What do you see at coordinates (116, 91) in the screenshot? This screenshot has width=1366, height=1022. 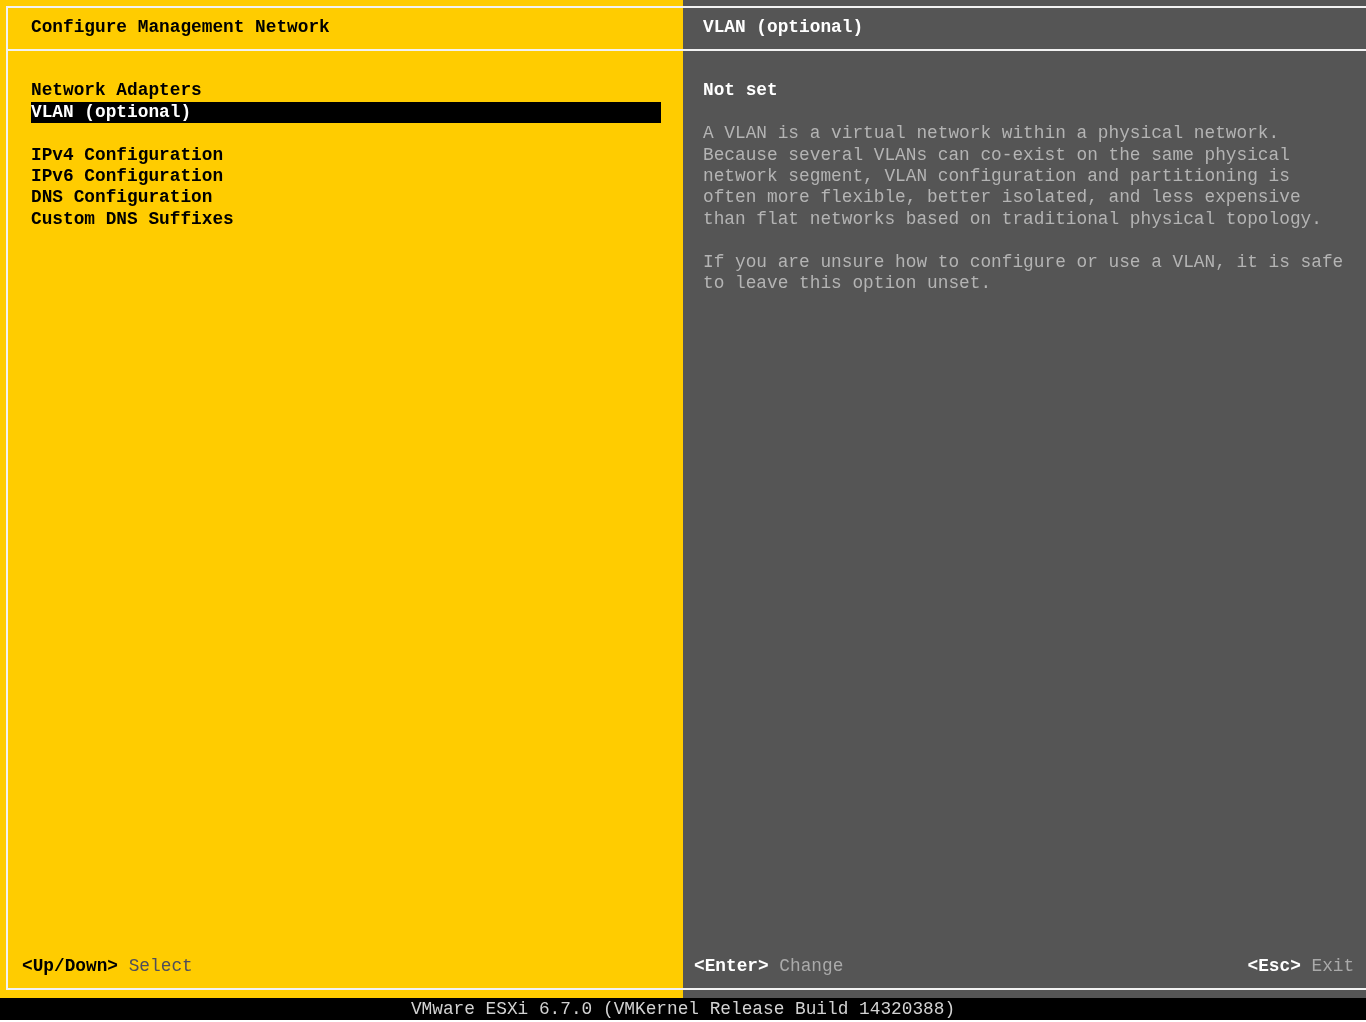 I see `menu-item: Network Adapters` at bounding box center [116, 91].